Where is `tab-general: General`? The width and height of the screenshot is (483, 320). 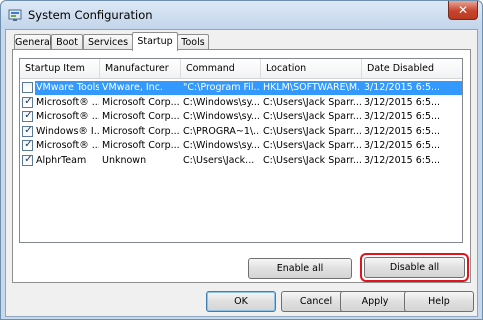
tab-general: General is located at coordinates (33, 42).